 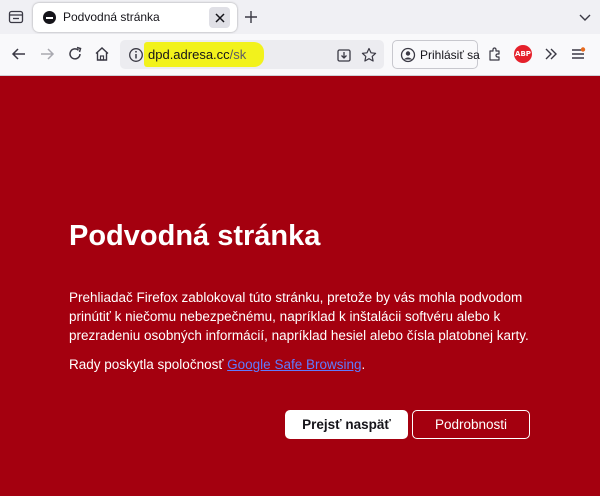 I want to click on advisory-suffix: ., so click(x=363, y=364).